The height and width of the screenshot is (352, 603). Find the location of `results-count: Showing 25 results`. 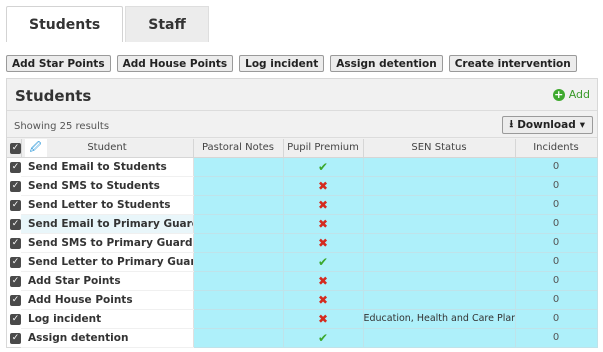

results-count: Showing 25 results is located at coordinates (62, 126).